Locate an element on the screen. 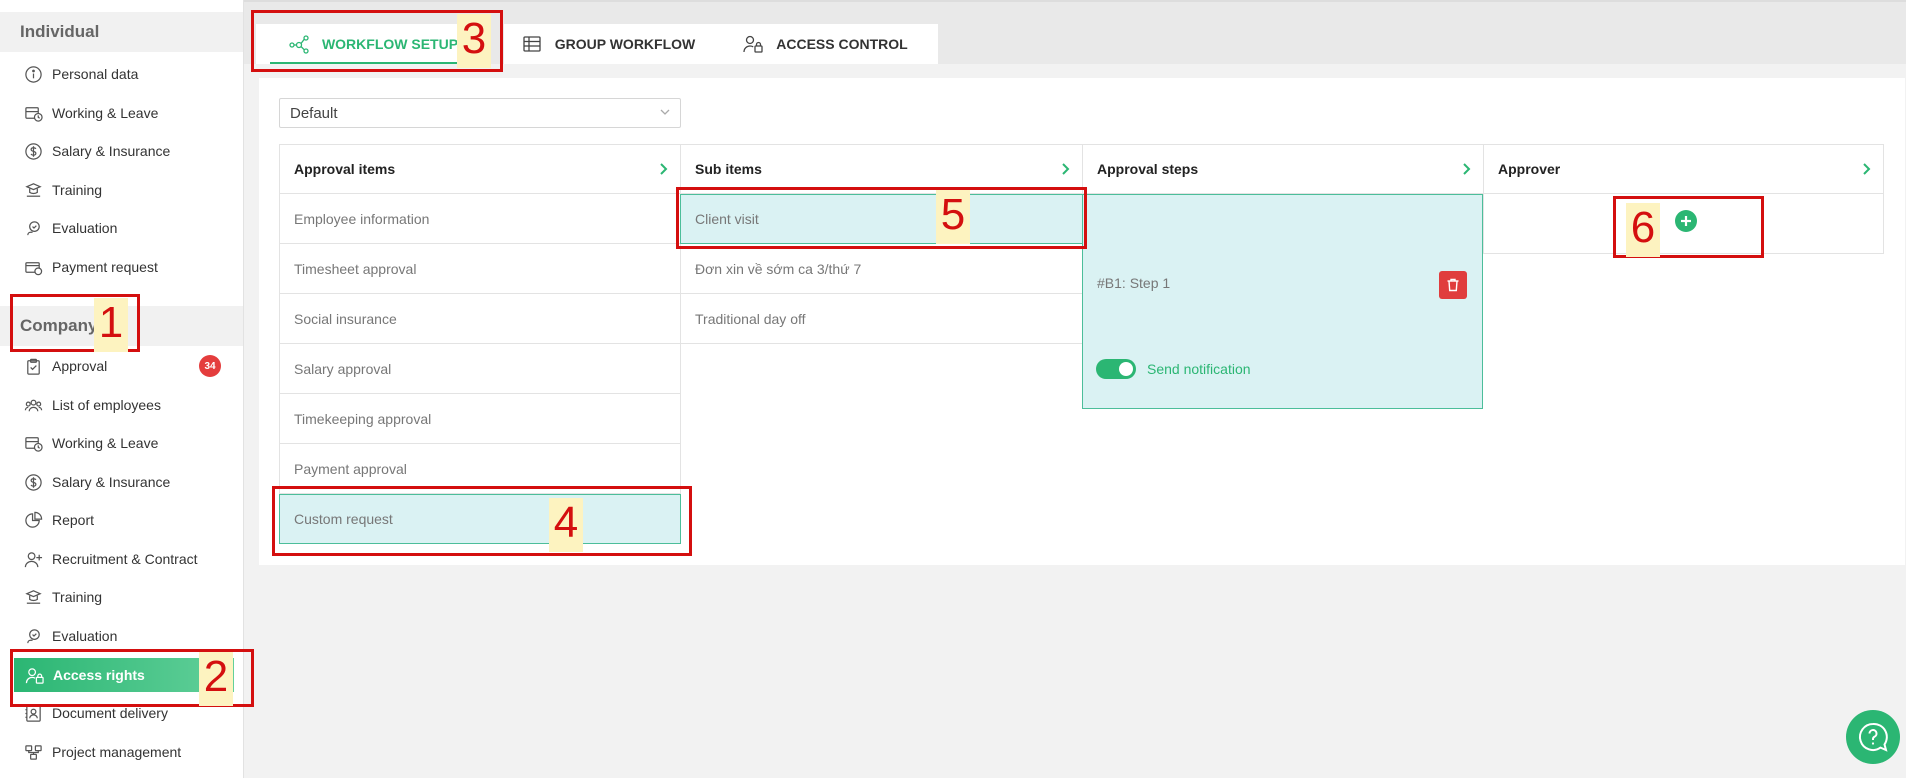  clipboard-check-icon is located at coordinates (33, 366).